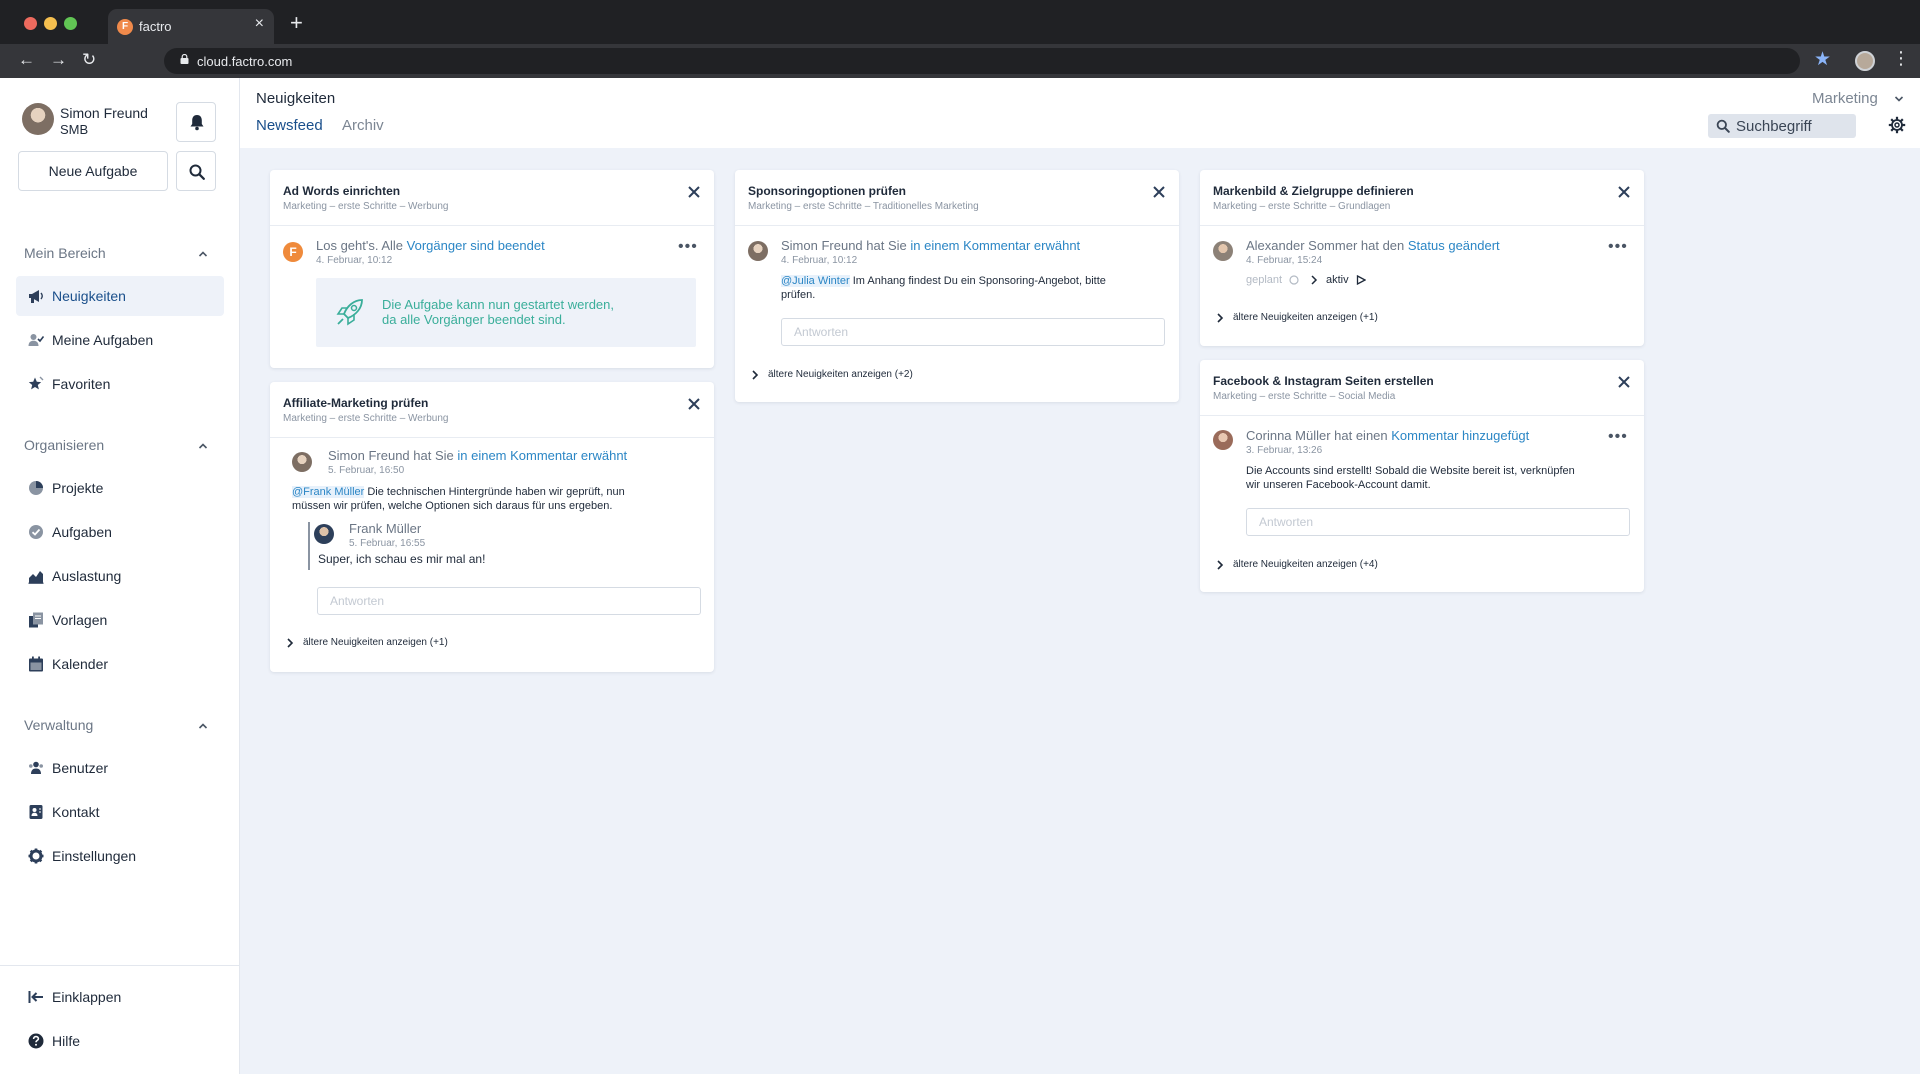 This screenshot has width=1920, height=1074. Describe the element at coordinates (120, 812) in the screenshot. I see `sidebar-item-kontakt: Kontakt` at that location.